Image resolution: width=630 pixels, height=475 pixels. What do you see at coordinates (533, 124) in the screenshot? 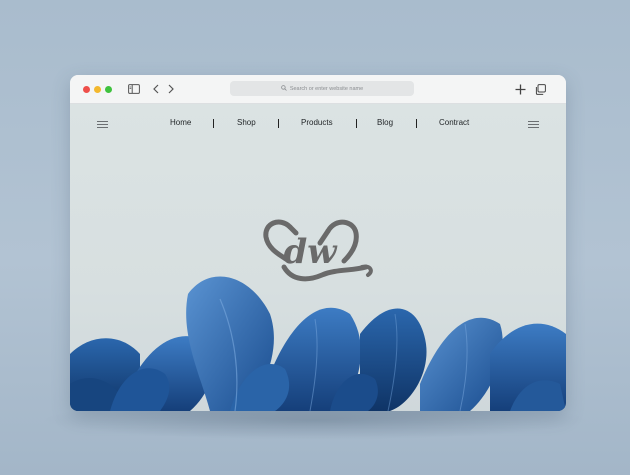
I see `menu-icon-right` at bounding box center [533, 124].